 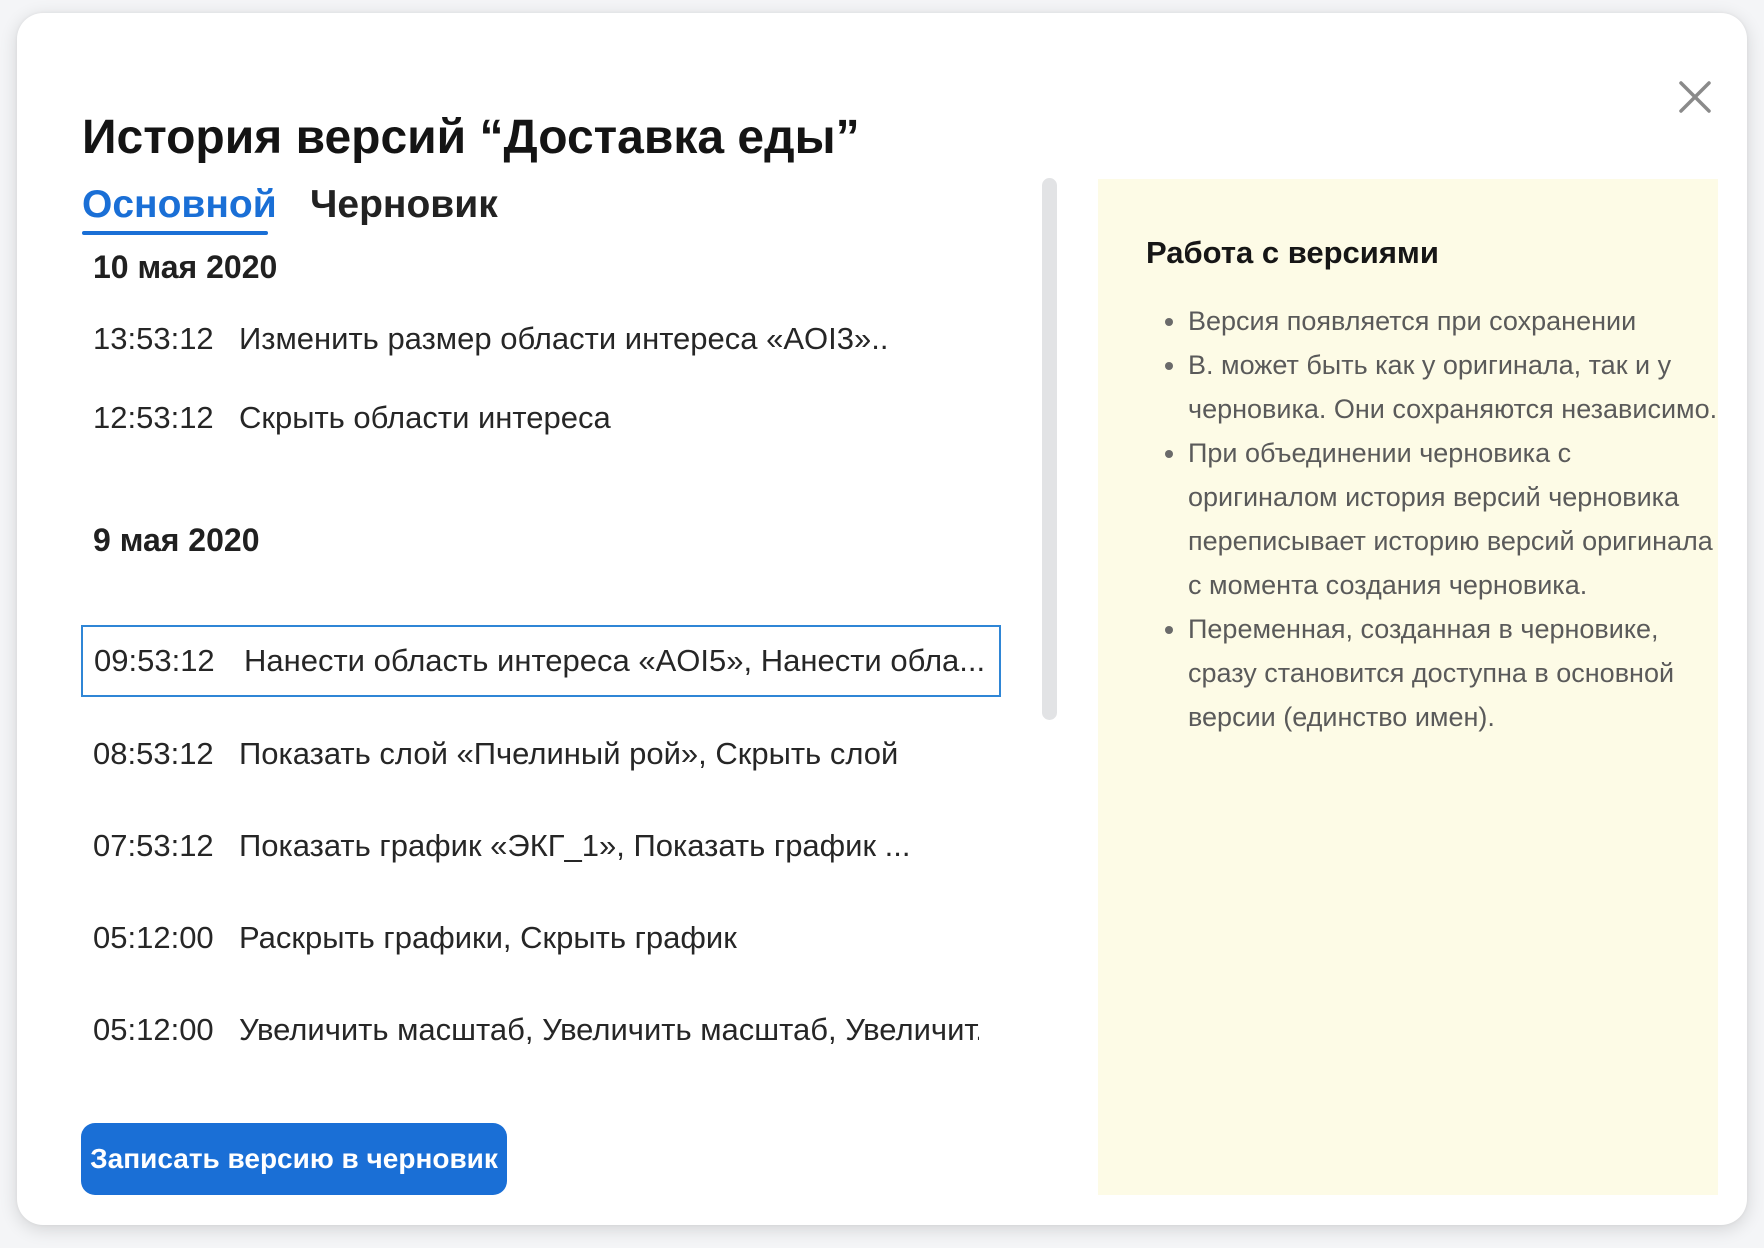 I want to click on version-row: 05:12:00 Раскрыть графики, Скрыть график, so click(x=541, y=938).